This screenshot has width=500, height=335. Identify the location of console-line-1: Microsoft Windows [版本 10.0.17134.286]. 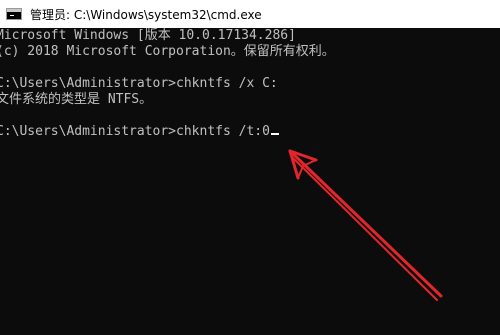
(148, 35).